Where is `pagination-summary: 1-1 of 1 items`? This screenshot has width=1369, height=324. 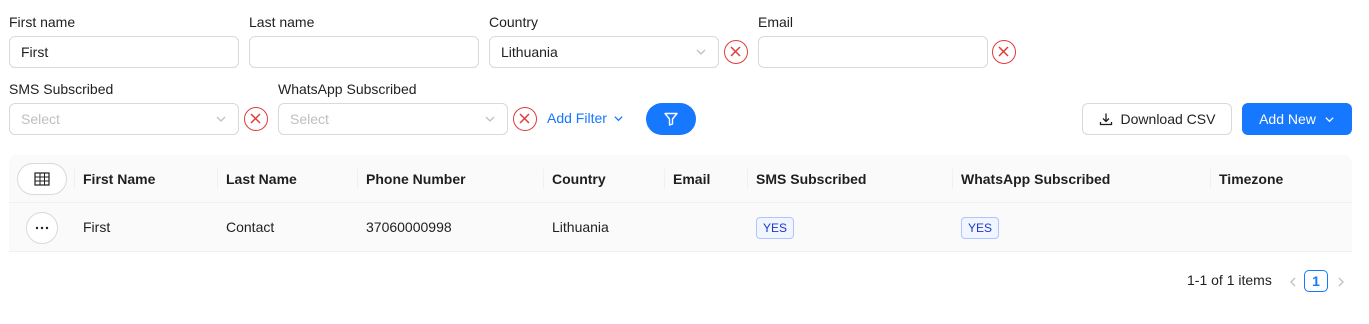 pagination-summary: 1-1 of 1 items is located at coordinates (1229, 280).